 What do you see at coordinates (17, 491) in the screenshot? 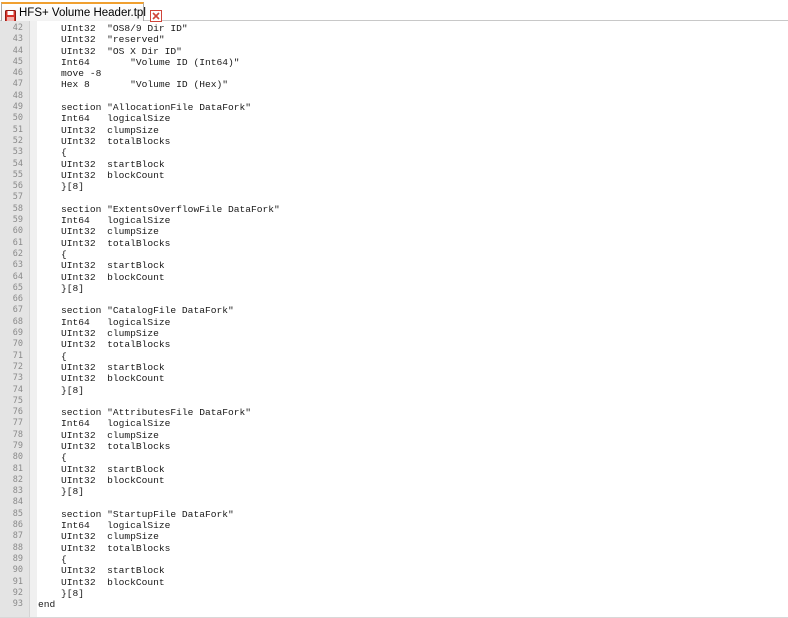
I see `line-number: 83` at bounding box center [17, 491].